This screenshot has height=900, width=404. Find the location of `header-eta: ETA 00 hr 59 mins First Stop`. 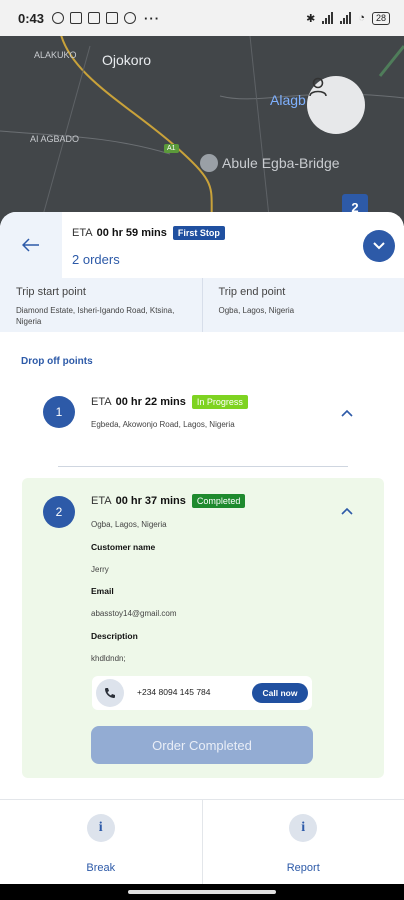

header-eta: ETA 00 hr 59 mins First Stop is located at coordinates (148, 233).